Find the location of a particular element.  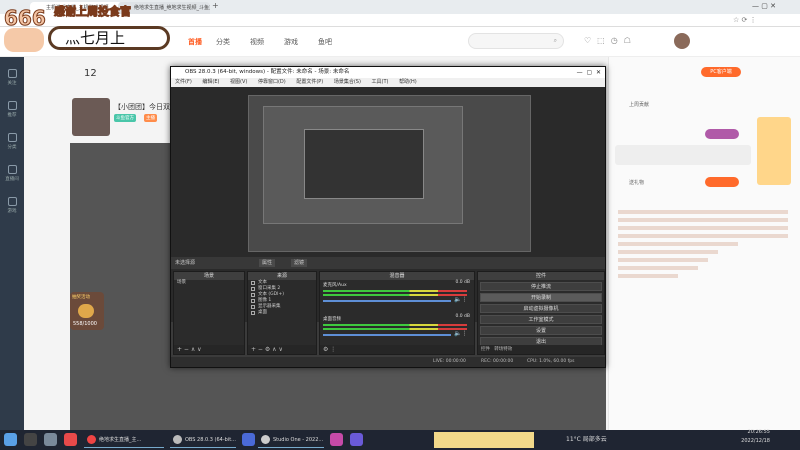

steam-icon is located at coordinates (30, 439).